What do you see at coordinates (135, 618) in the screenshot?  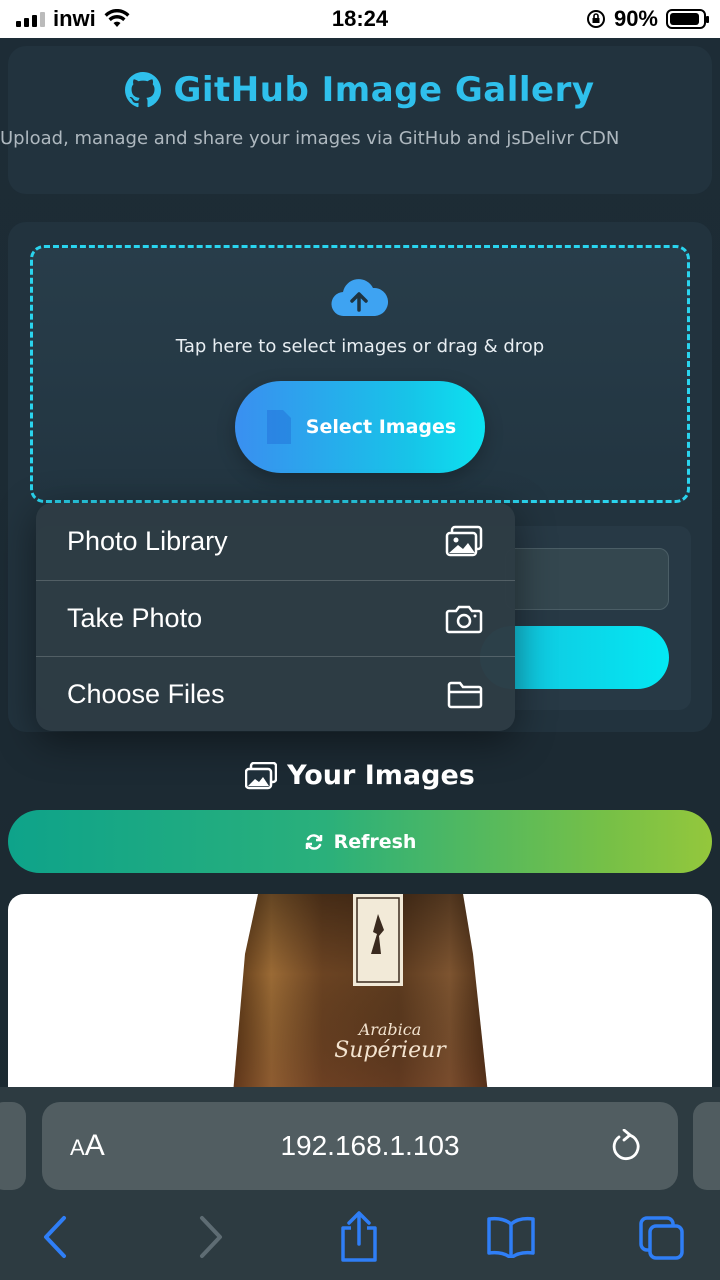 I see `menu-item-label: Take Photo` at bounding box center [135, 618].